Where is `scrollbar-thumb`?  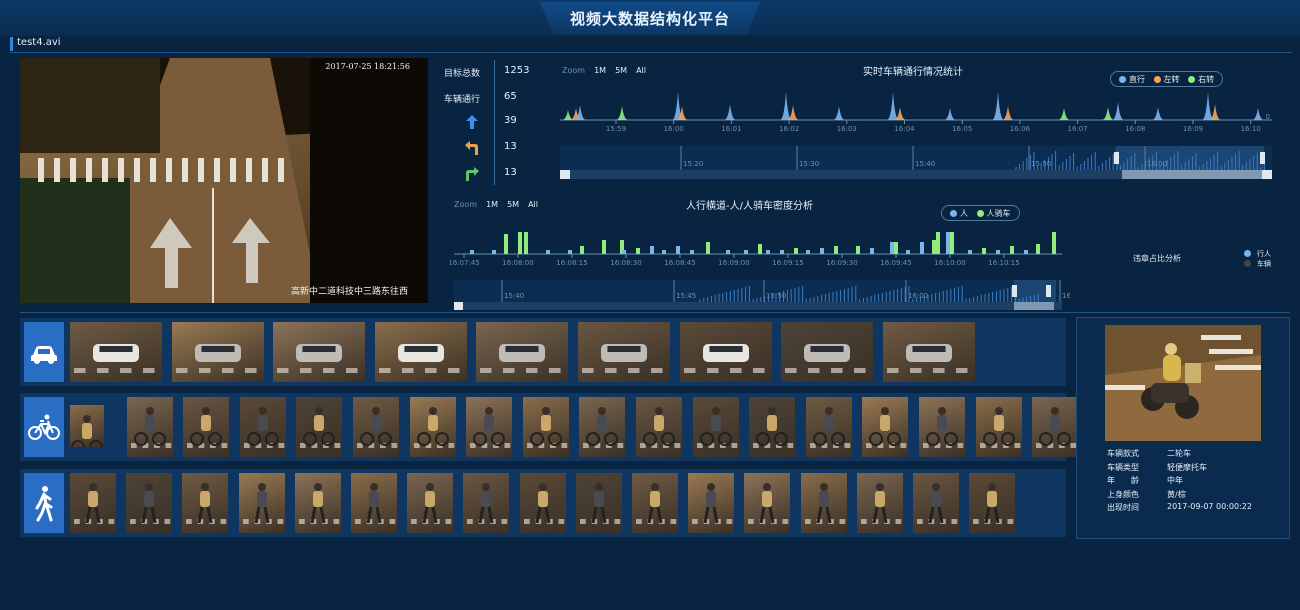 scrollbar-thumb is located at coordinates (1192, 174).